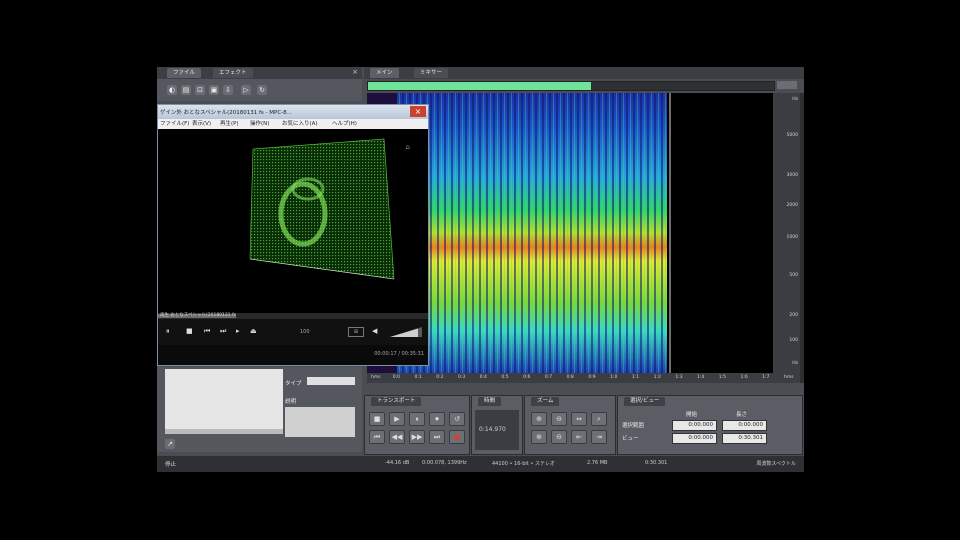 This screenshot has width=960, height=540. Describe the element at coordinates (228, 90) in the screenshot. I see `insert-icon: ⇩` at that location.